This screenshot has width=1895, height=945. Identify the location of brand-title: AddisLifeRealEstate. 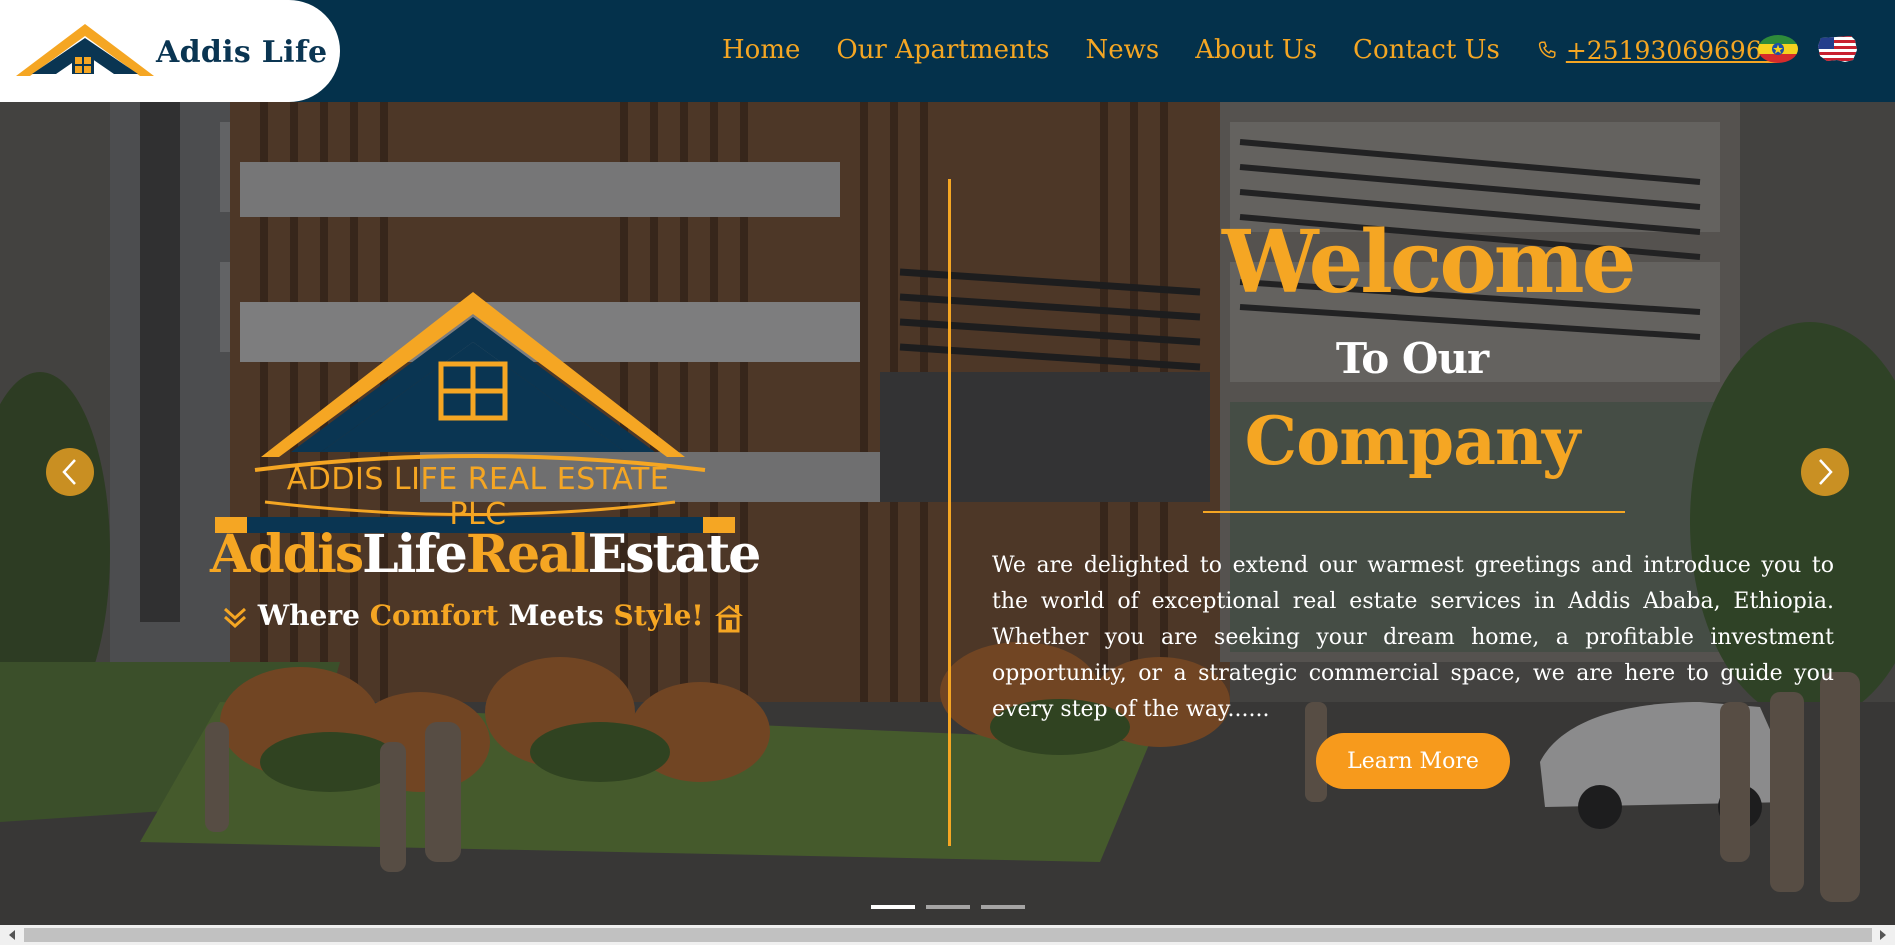
(485, 554).